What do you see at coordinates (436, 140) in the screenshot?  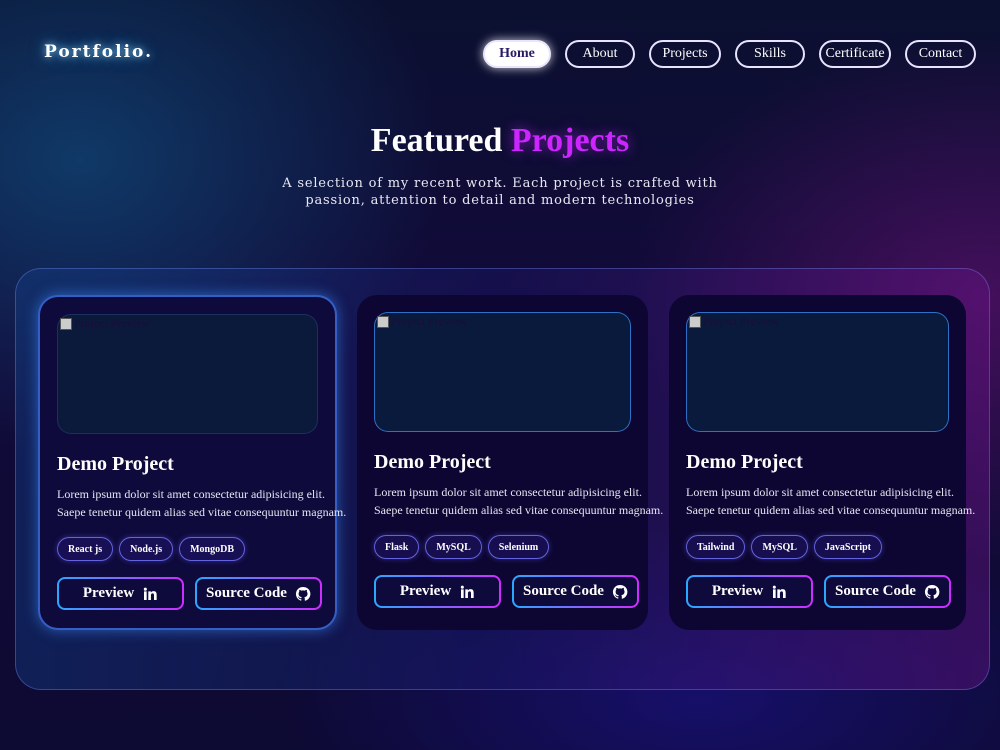 I see `section-title-main: Featured` at bounding box center [436, 140].